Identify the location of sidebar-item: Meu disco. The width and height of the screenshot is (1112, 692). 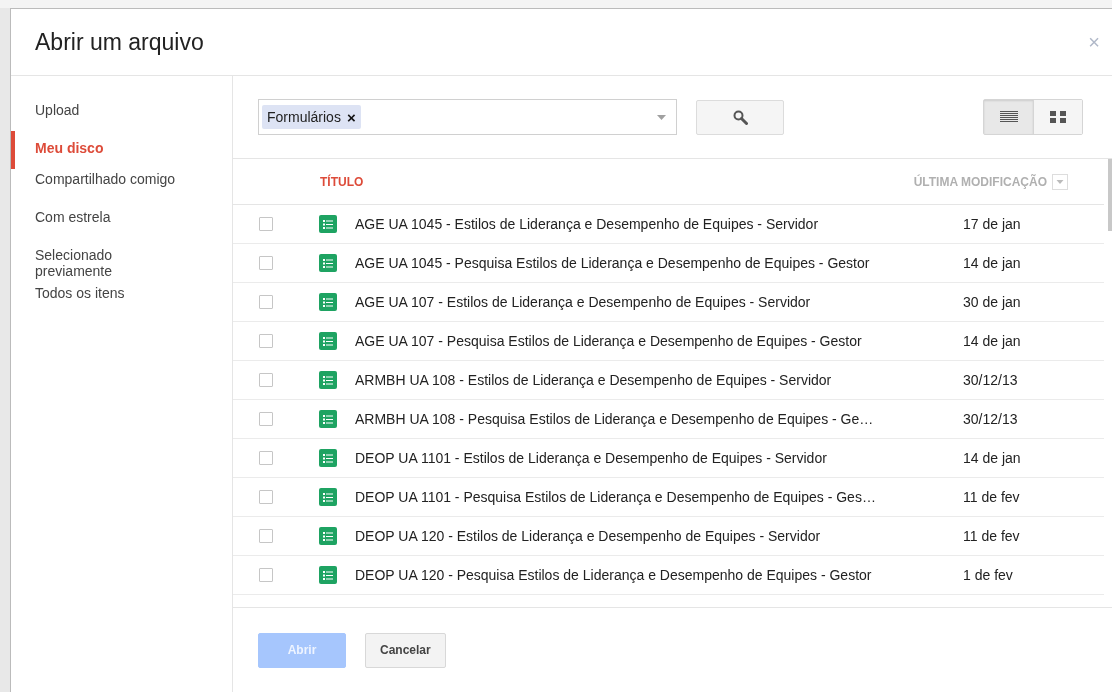
(111, 150).